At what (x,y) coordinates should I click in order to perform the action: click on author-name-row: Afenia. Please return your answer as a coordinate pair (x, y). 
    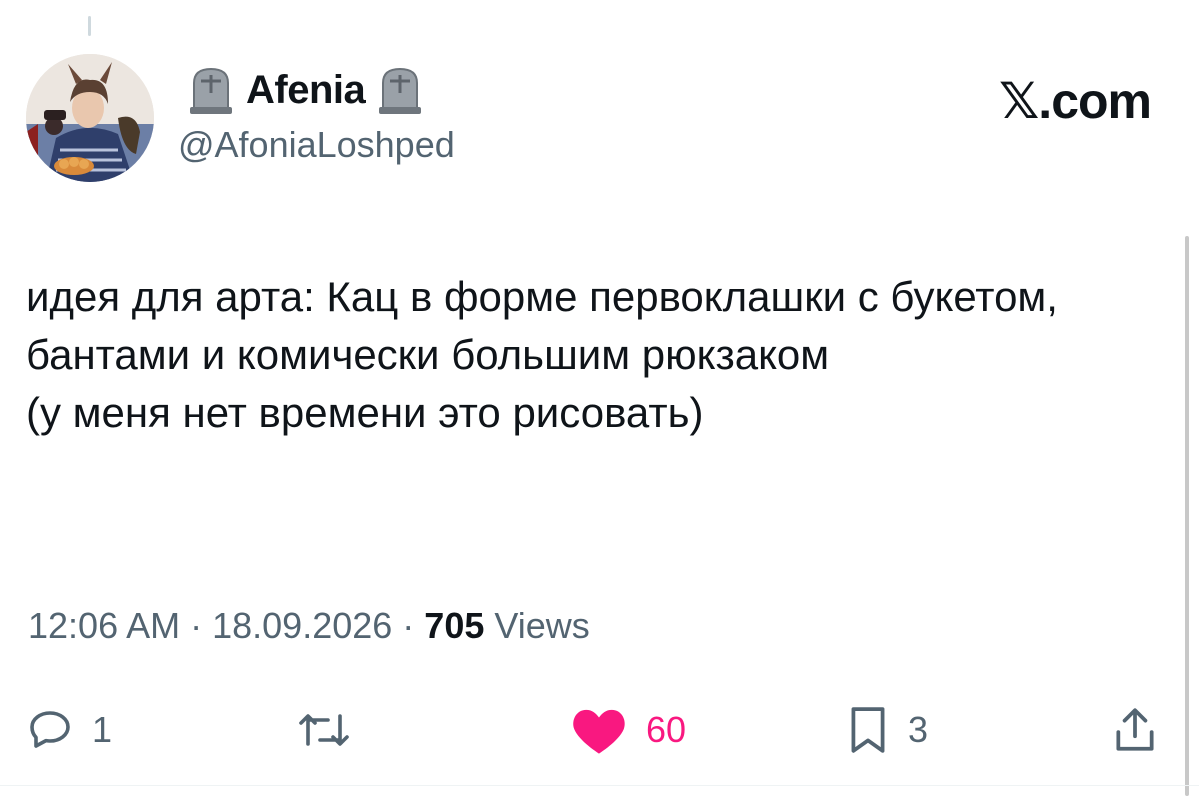
    Looking at the image, I should click on (305, 90).